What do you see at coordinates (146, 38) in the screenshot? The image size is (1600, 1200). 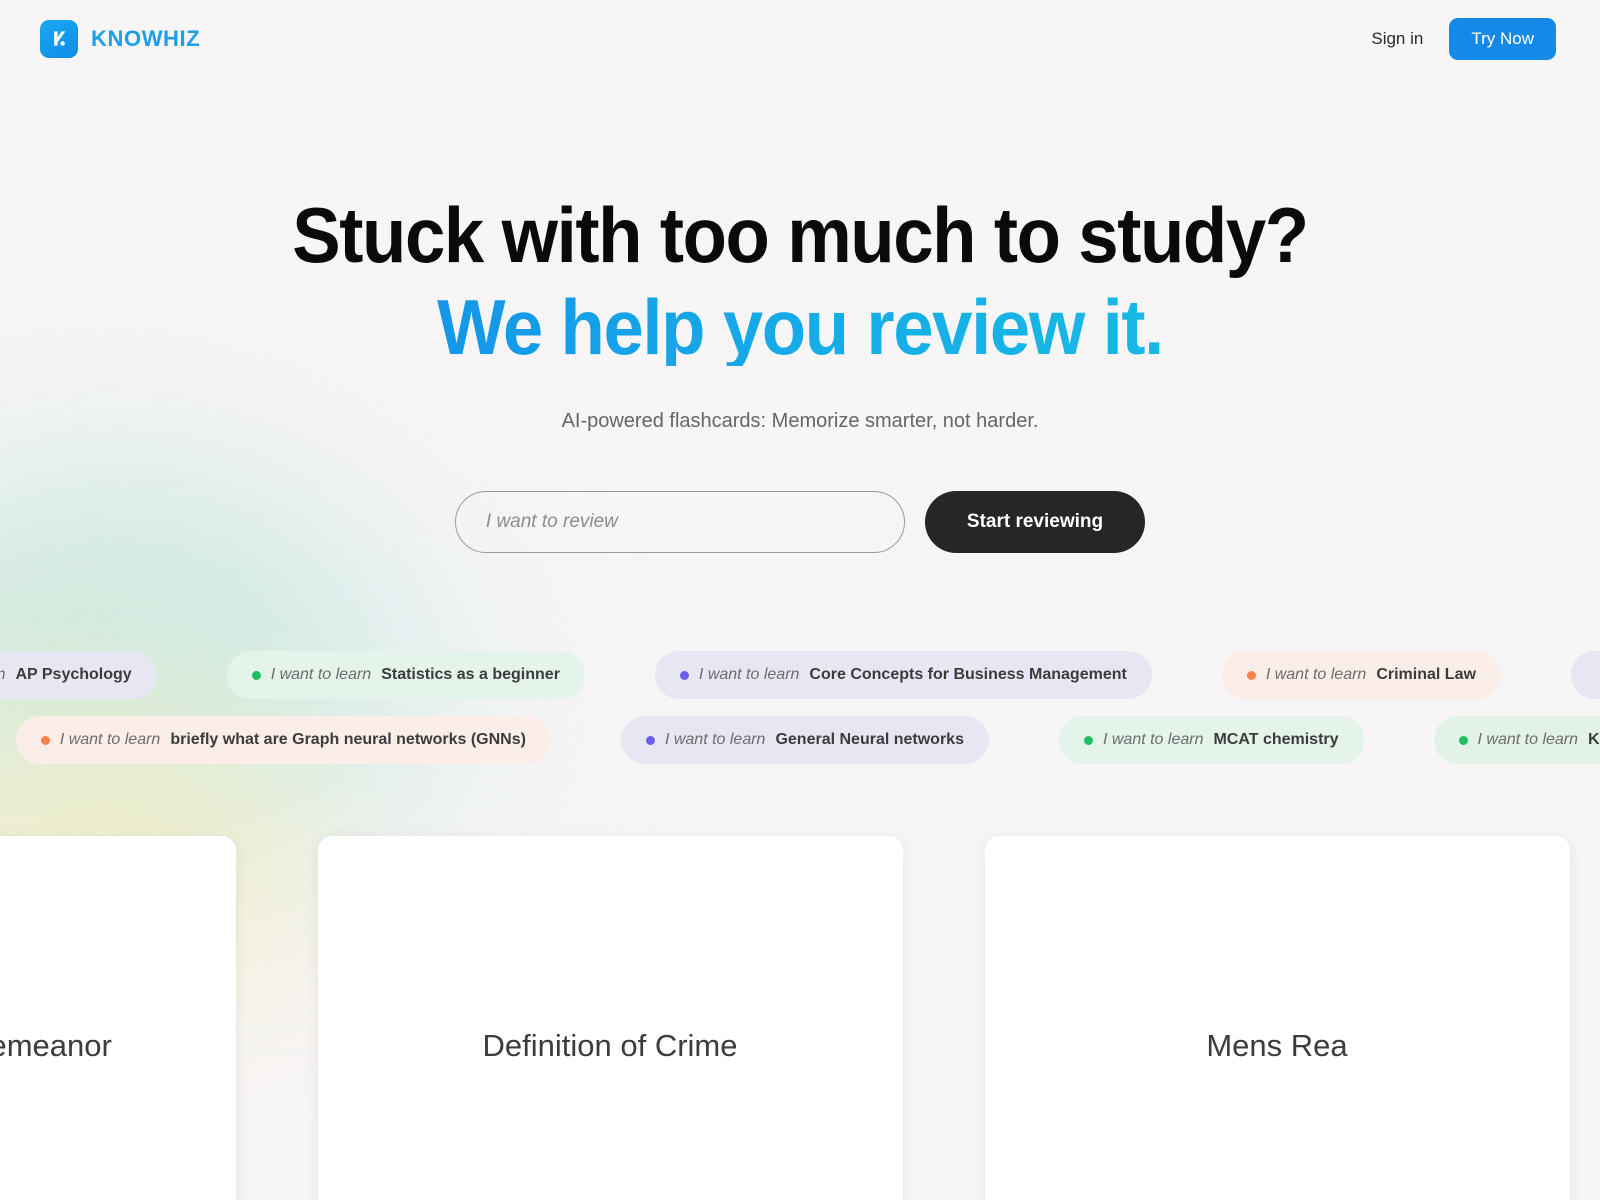 I see `brand-name: KNOWHIZ` at bounding box center [146, 38].